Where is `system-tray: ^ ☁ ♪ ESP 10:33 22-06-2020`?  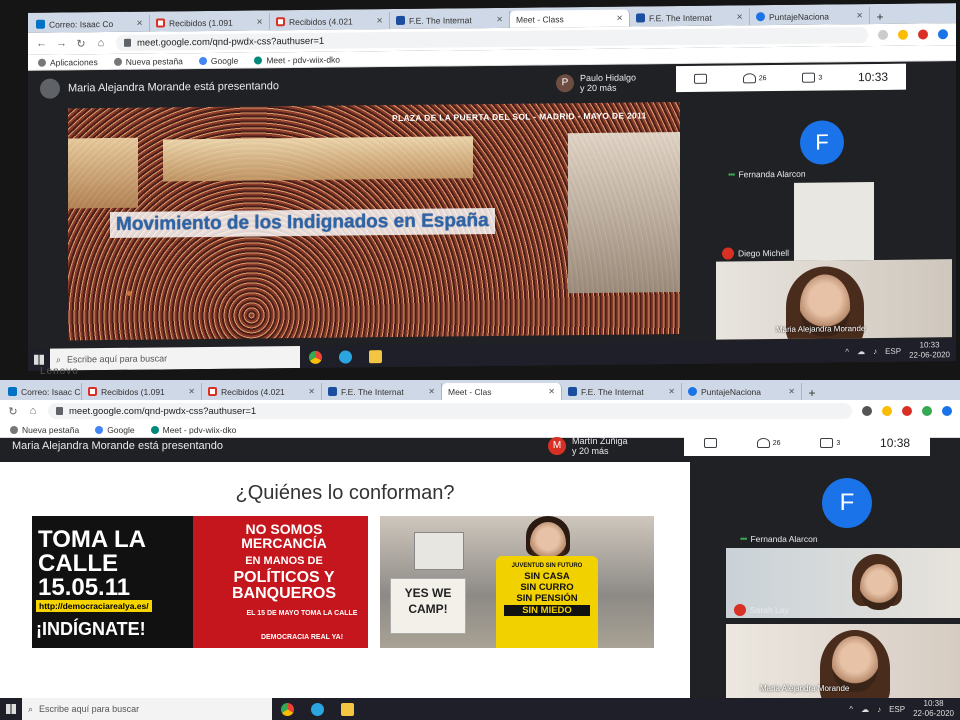
system-tray: ^ ☁ ♪ ESP 10:33 22-06-2020 is located at coordinates (900, 350).